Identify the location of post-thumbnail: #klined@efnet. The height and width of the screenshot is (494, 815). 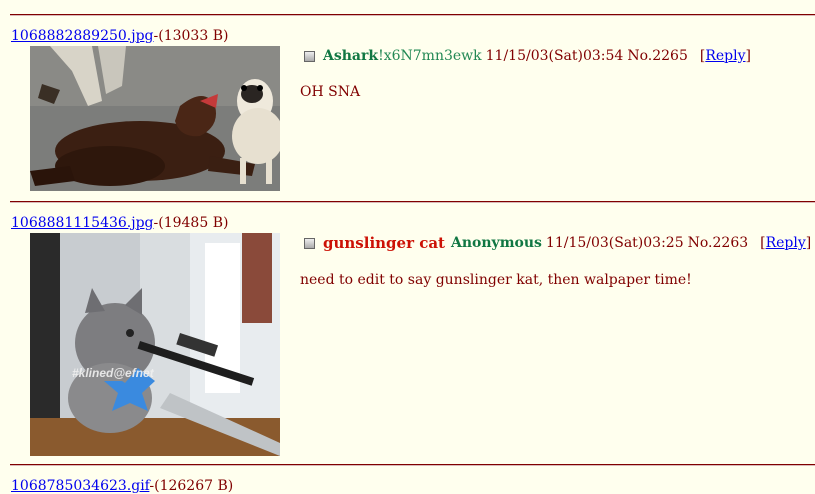
(155, 344).